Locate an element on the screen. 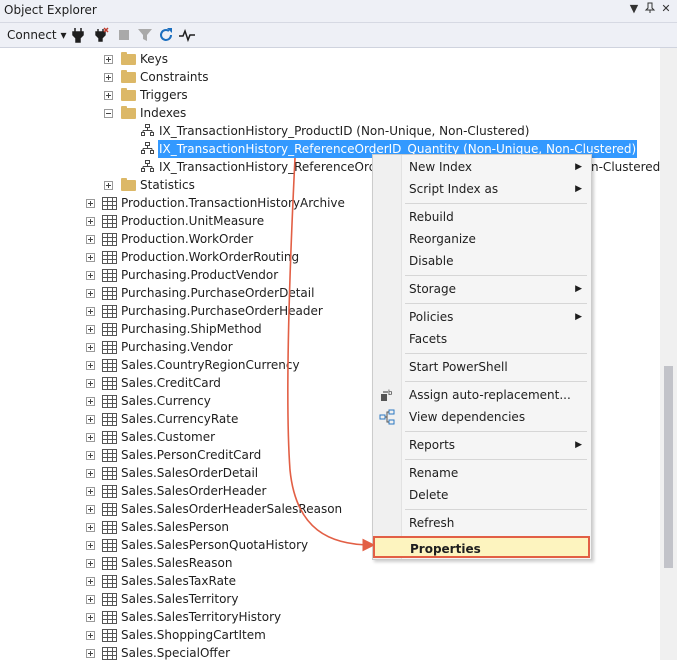 The width and height of the screenshot is (677, 660). disconnect-icon is located at coordinates (101, 35).